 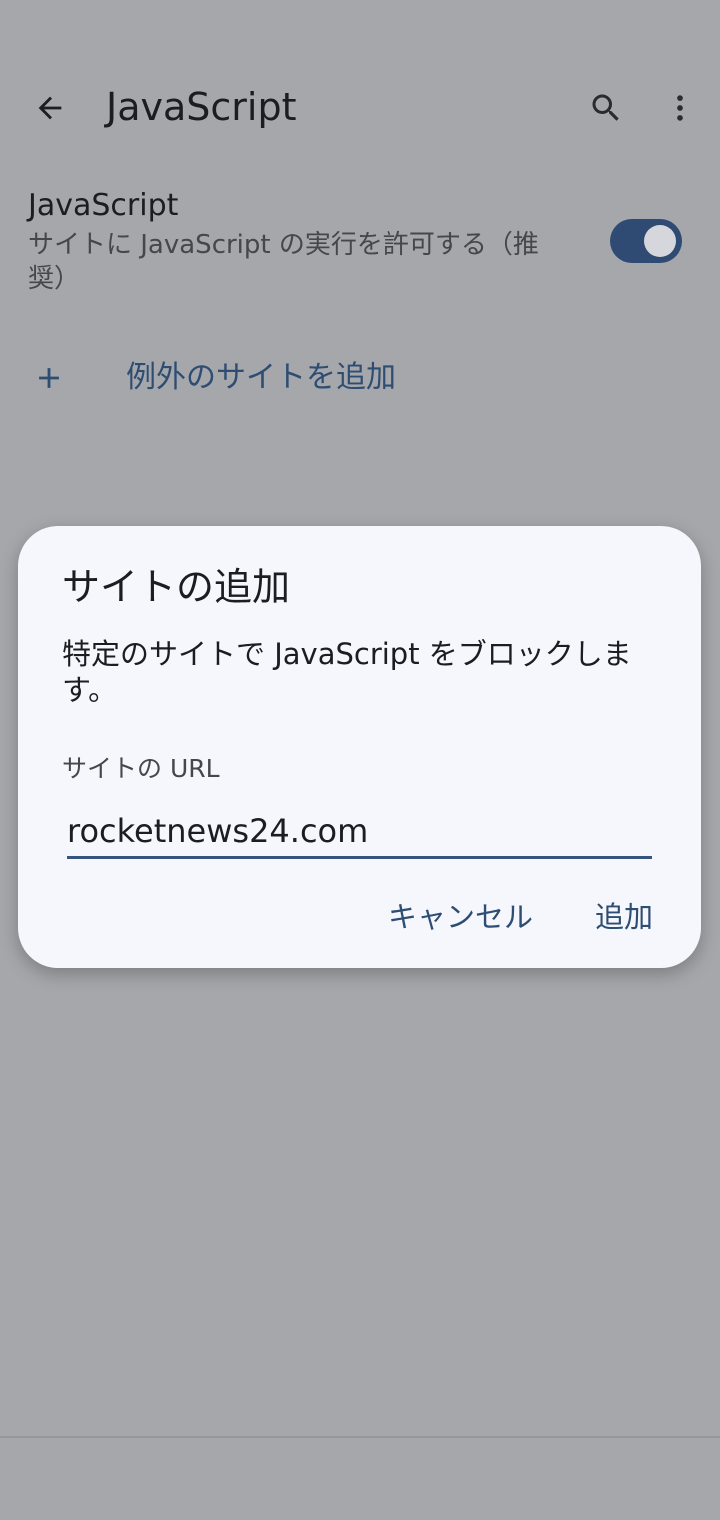 What do you see at coordinates (347, 672) in the screenshot?
I see `dialog-message: 特定のサイトで JavaScript をブロックします。` at bounding box center [347, 672].